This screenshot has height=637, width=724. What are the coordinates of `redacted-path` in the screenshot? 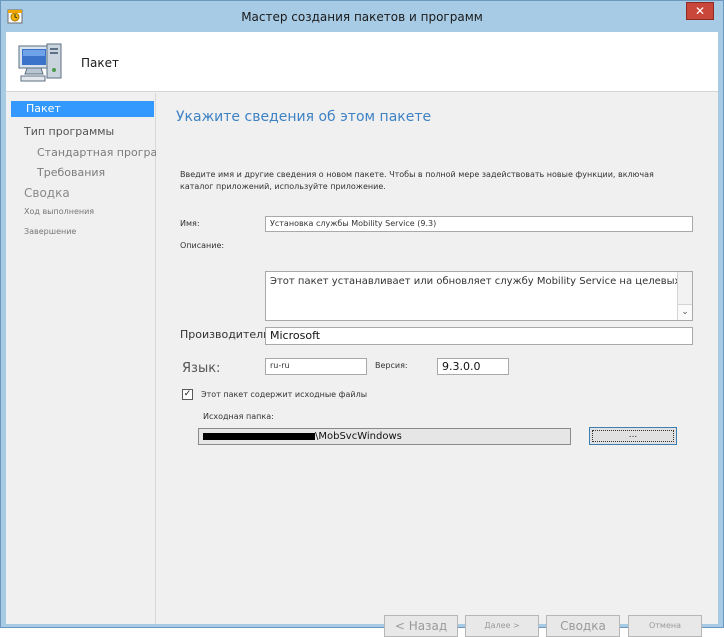 It's located at (259, 436).